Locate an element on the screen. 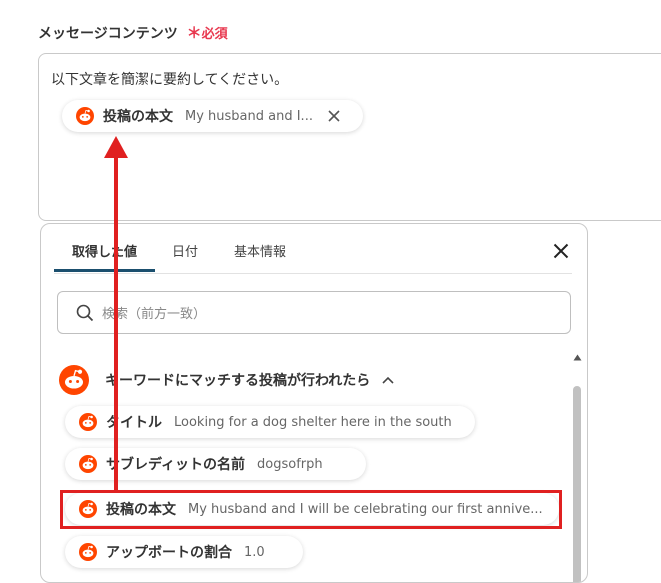  tab-basic-info: 基本情報 is located at coordinates (260, 250).